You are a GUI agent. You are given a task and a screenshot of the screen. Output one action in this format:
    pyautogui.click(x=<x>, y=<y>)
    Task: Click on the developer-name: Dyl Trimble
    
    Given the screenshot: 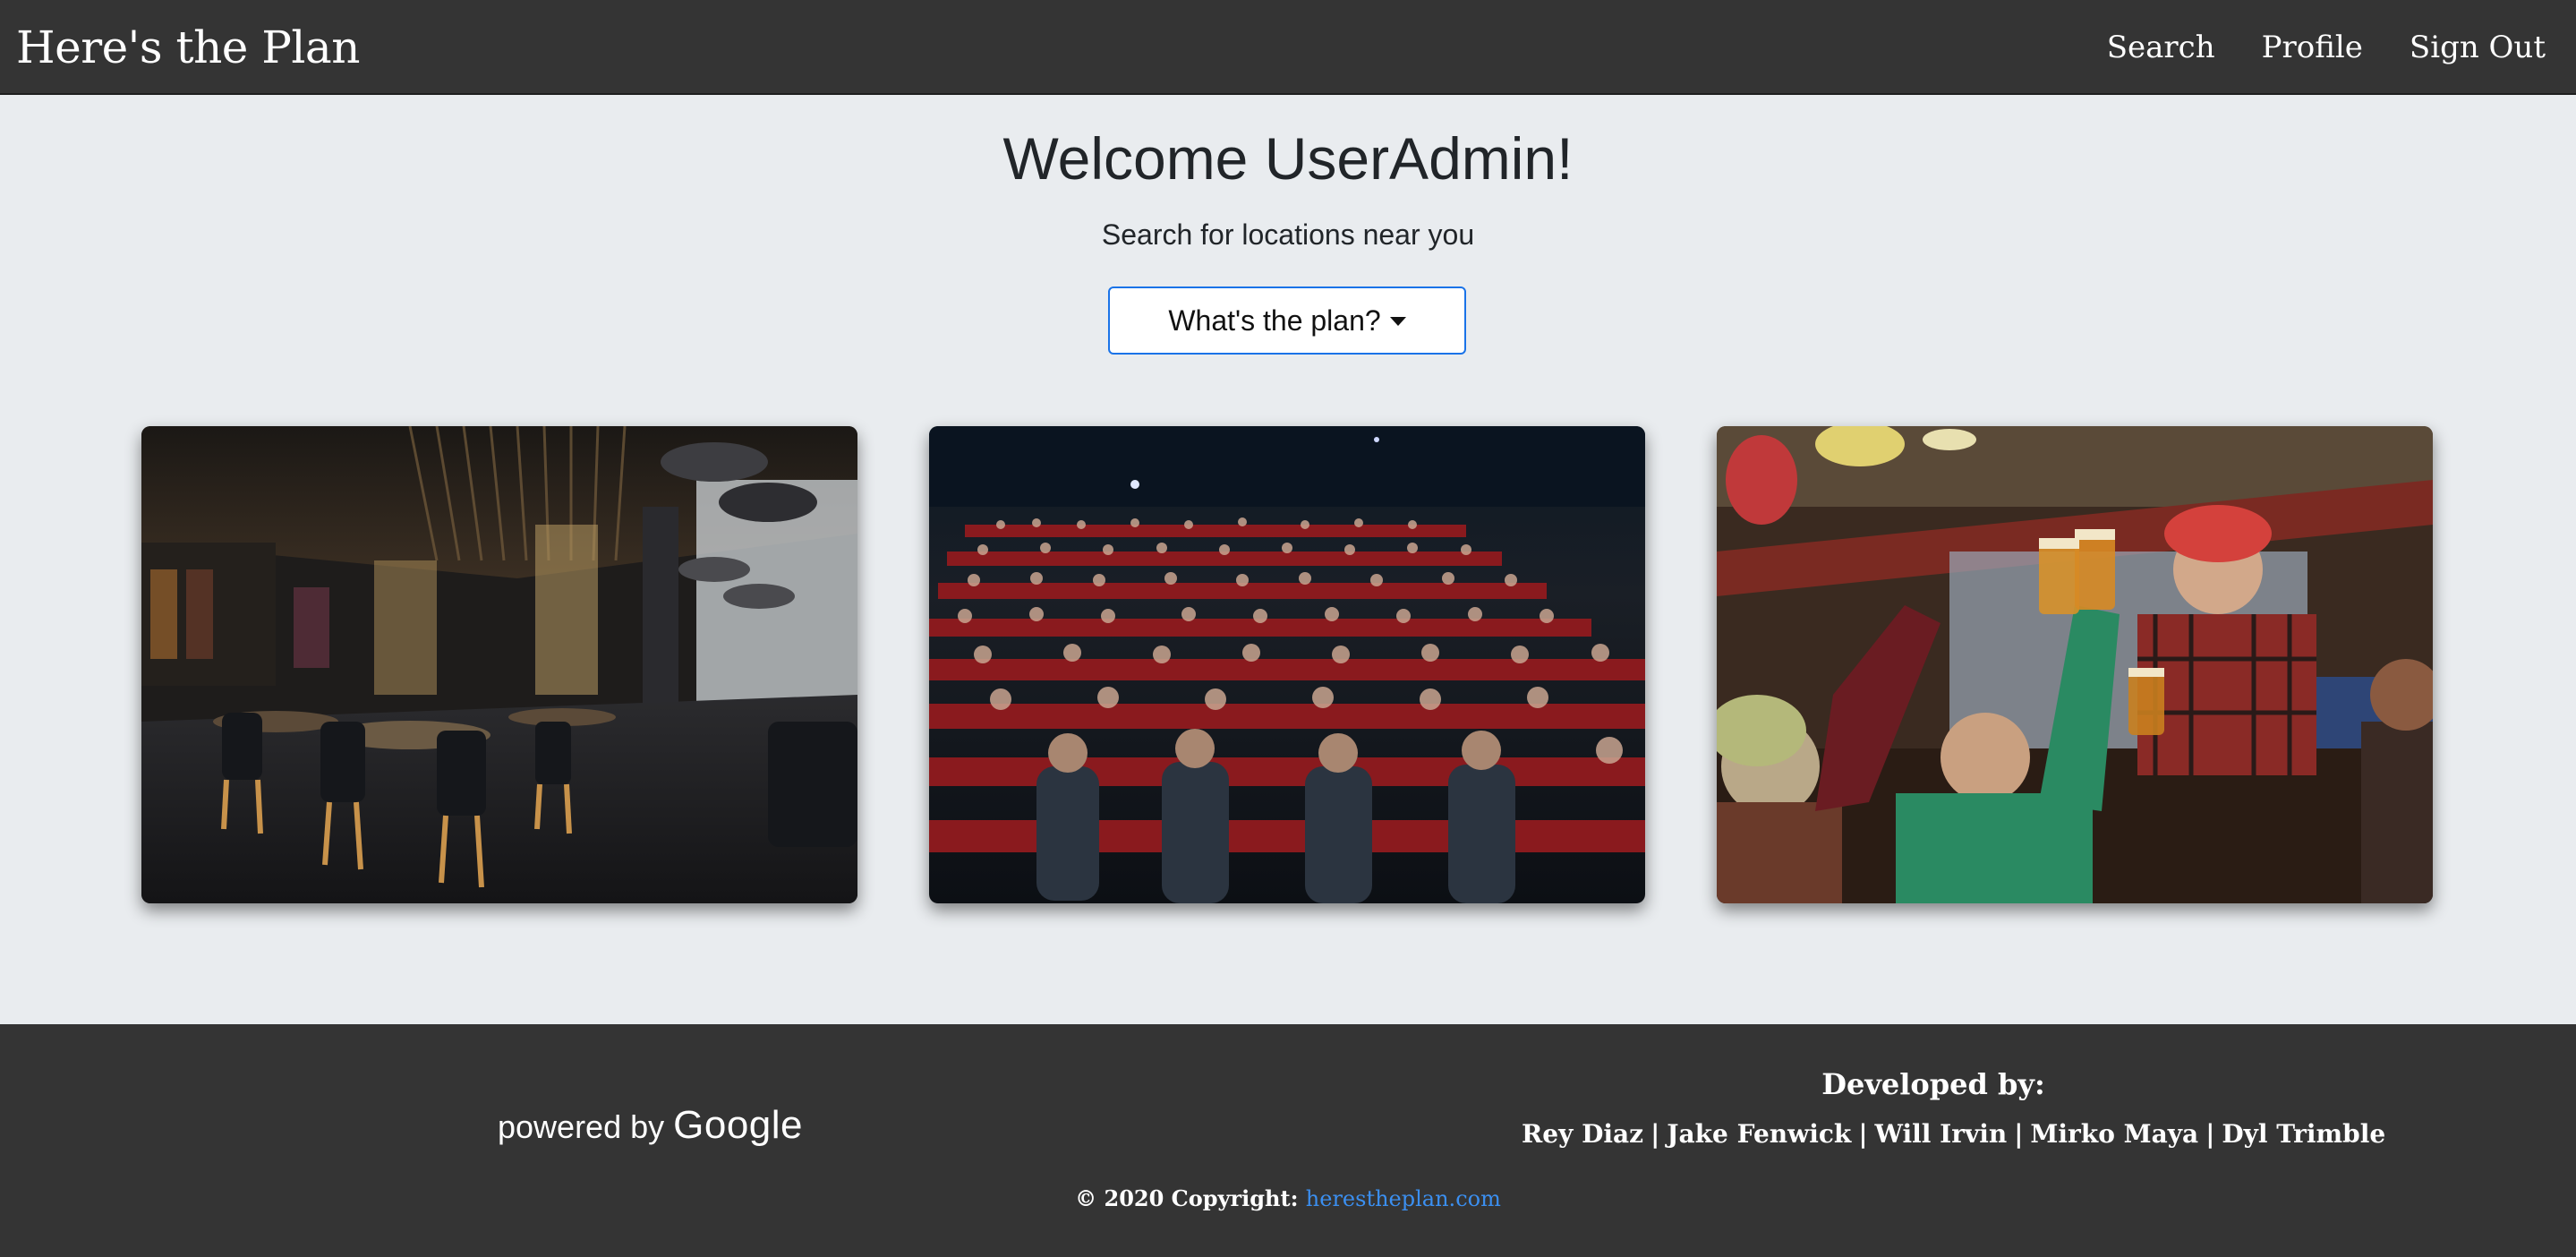 What is the action you would take?
    pyautogui.click(x=2304, y=1134)
    